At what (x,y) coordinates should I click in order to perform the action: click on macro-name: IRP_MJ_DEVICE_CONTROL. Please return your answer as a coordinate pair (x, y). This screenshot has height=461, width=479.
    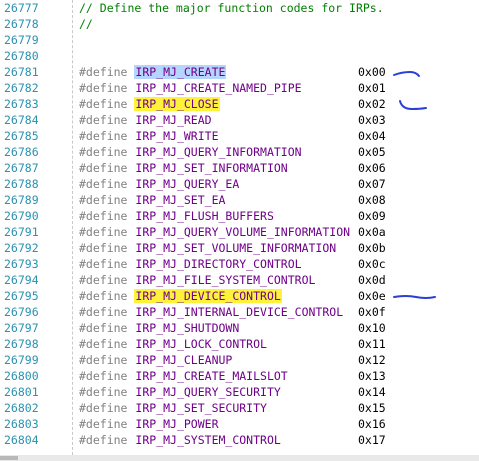
    Looking at the image, I should click on (208, 296).